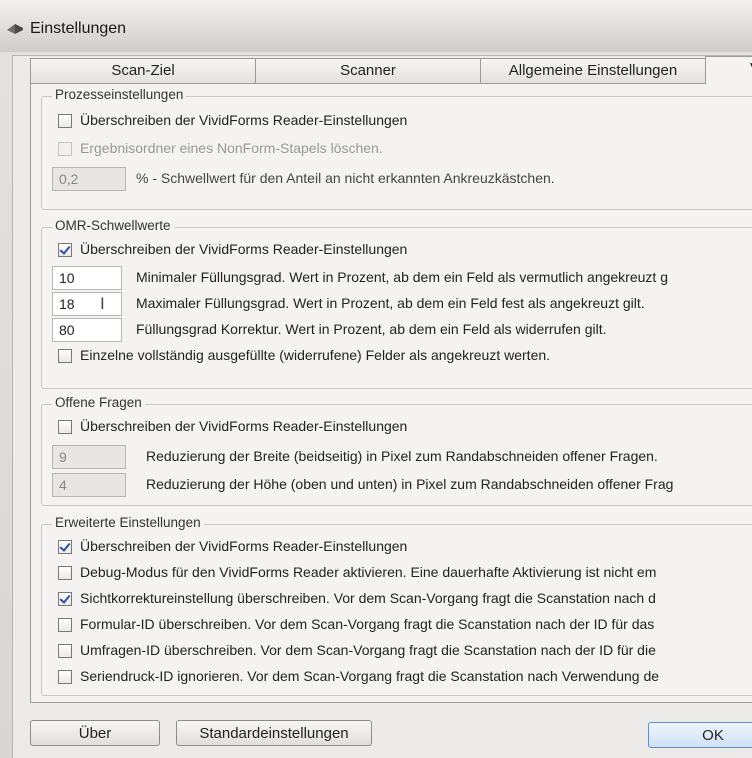 The image size is (752, 758). I want to click on app-icon, so click(15, 29).